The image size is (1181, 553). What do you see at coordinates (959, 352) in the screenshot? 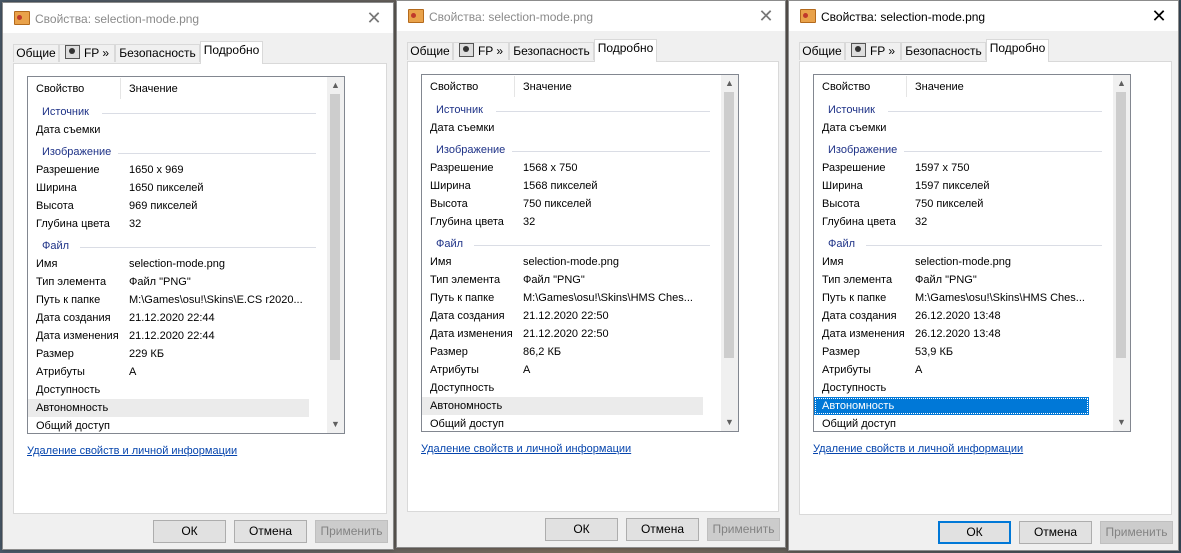
I see `property-row: Размер 53,9 КБ` at bounding box center [959, 352].